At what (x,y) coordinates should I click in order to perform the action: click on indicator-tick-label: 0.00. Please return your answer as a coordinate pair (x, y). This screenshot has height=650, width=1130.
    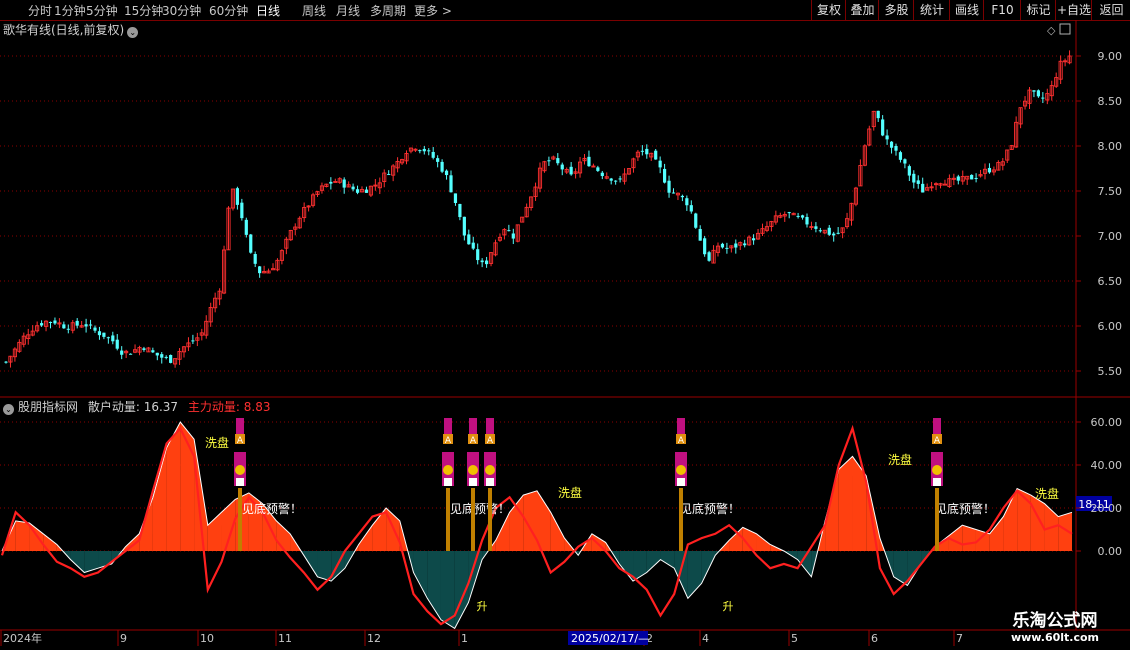
    Looking at the image, I should click on (1110, 551).